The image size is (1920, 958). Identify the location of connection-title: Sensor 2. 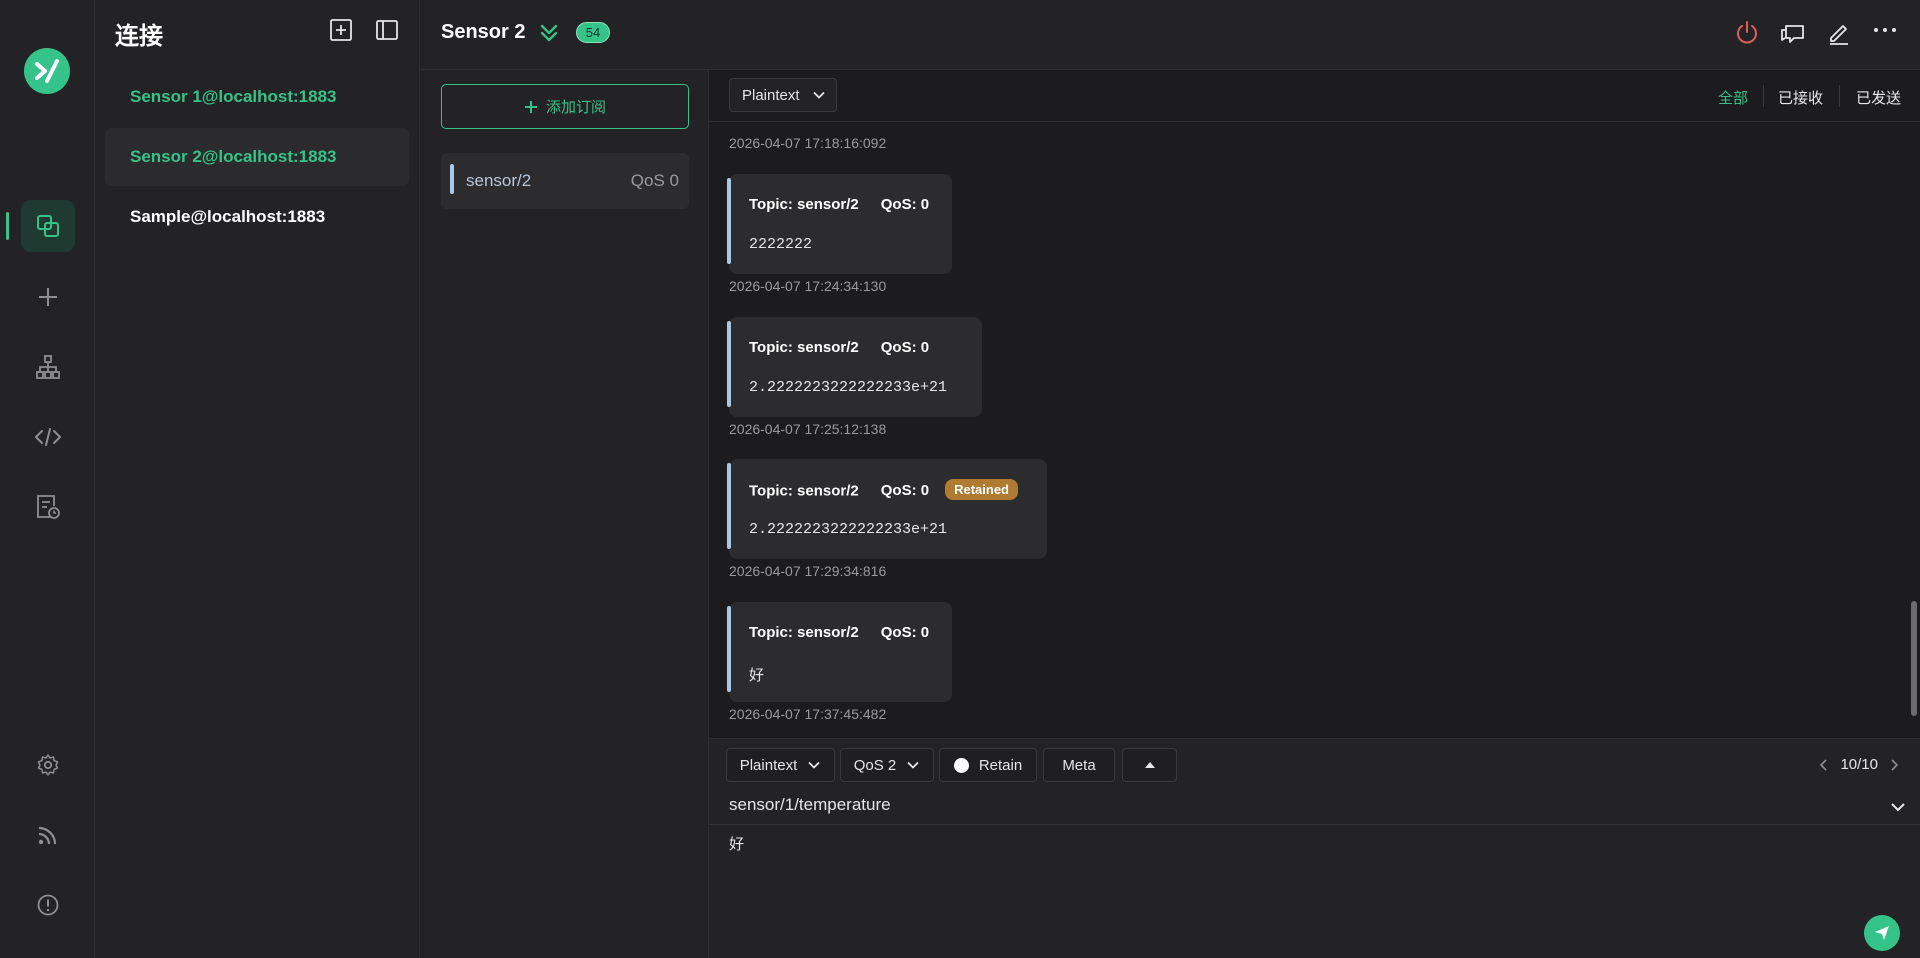
(483, 32).